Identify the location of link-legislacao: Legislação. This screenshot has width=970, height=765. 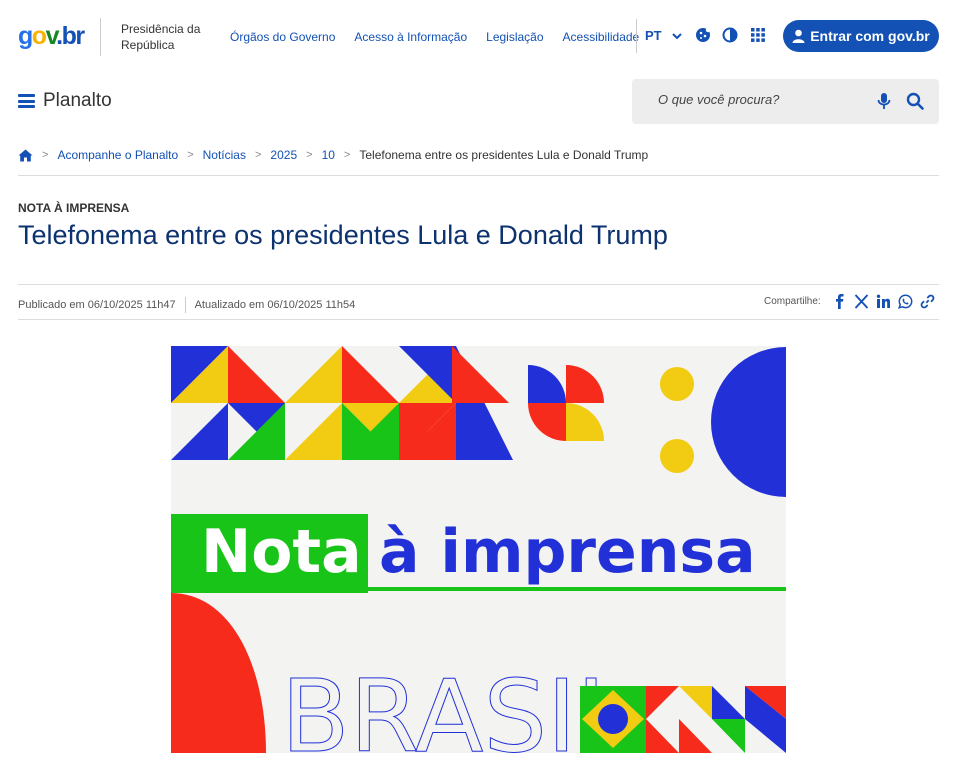
(514, 37).